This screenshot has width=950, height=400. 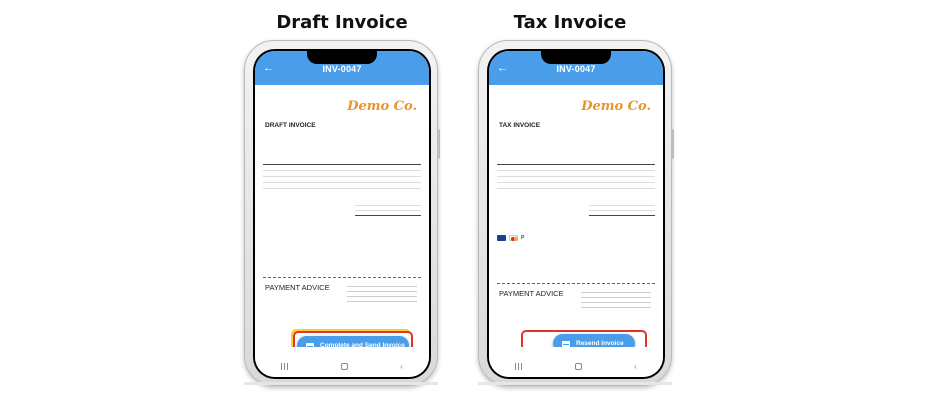 I want to click on phone-shadow-left, so click(x=341, y=383).